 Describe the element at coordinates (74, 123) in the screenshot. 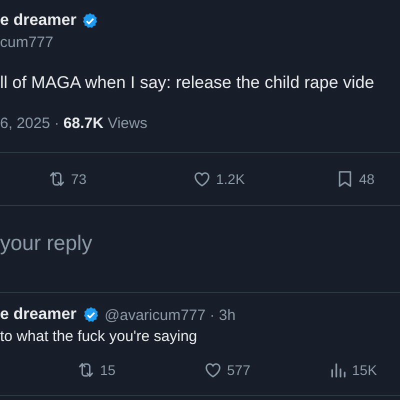

I see `post-date-views: 6, 2025 · 68.7K Views` at that location.